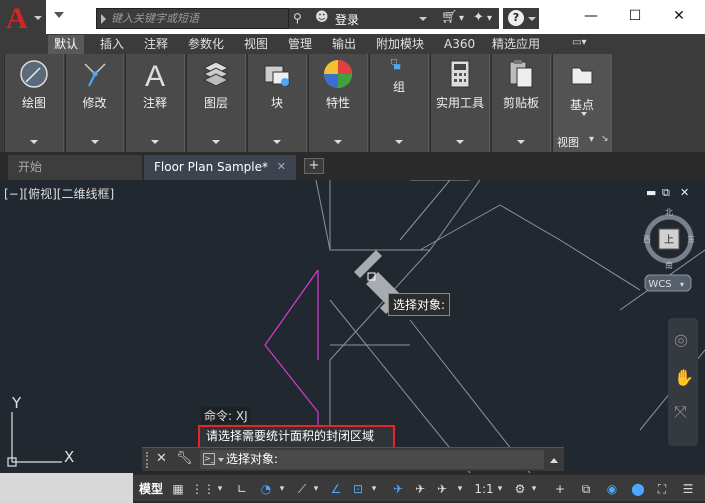  What do you see at coordinates (220, 167) in the screenshot?
I see `tab-floor-plan-sample: Floor Plan Sample* ✕` at bounding box center [220, 167].